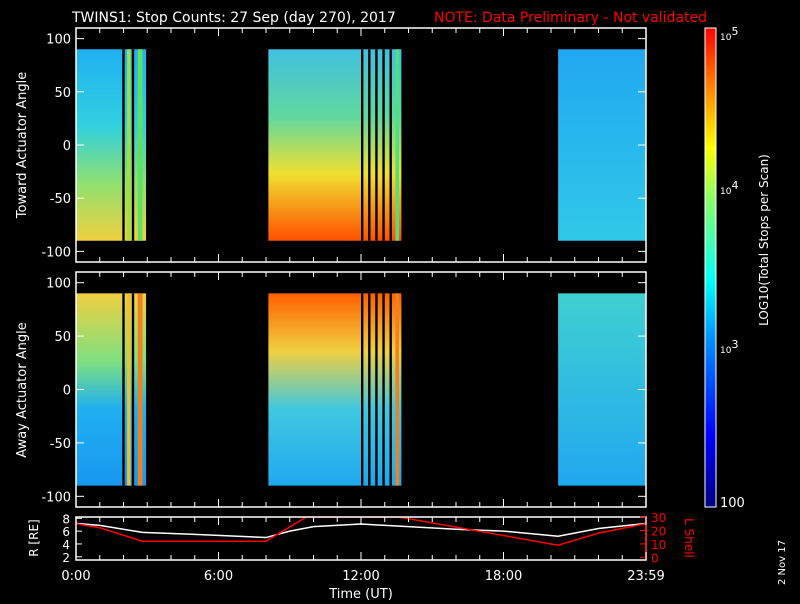 Image resolution: width=800 pixels, height=604 pixels. I want to click on y-tick-label-right: 30, so click(658, 518).